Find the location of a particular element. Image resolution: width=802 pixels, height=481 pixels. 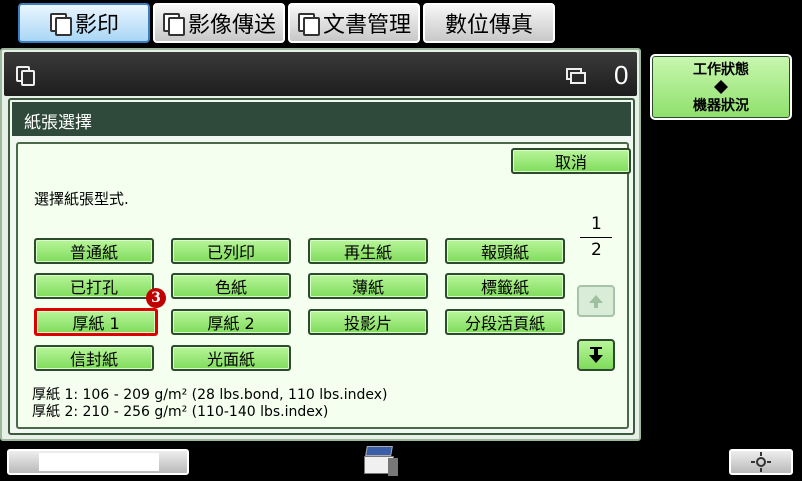

tab-digital-fax-label: 數位傳真 is located at coordinates (488, 25).